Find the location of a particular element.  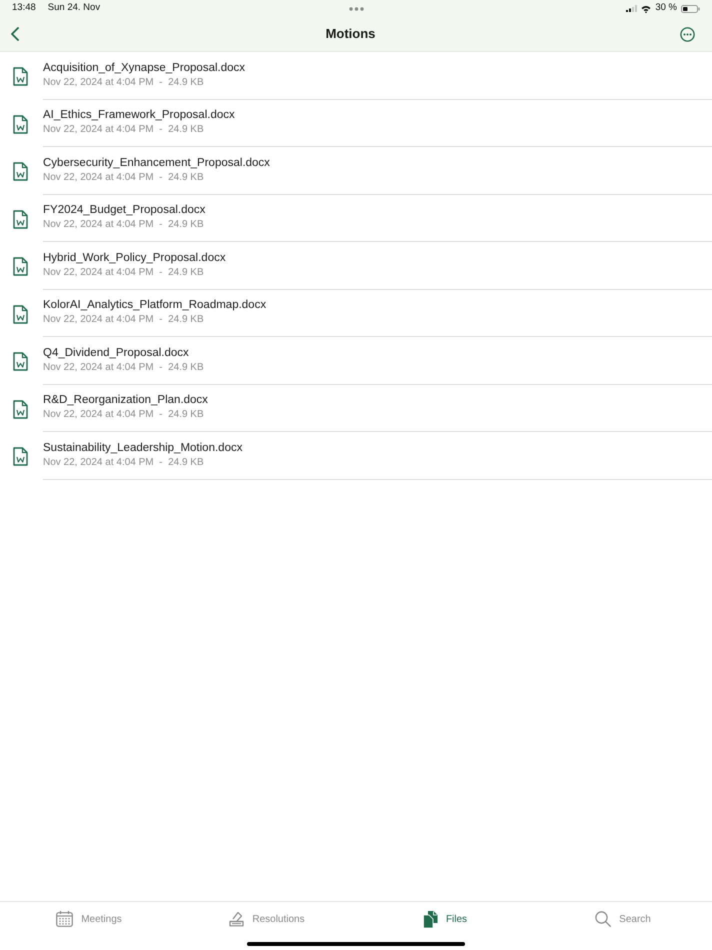

signal-icon is located at coordinates (632, 8).